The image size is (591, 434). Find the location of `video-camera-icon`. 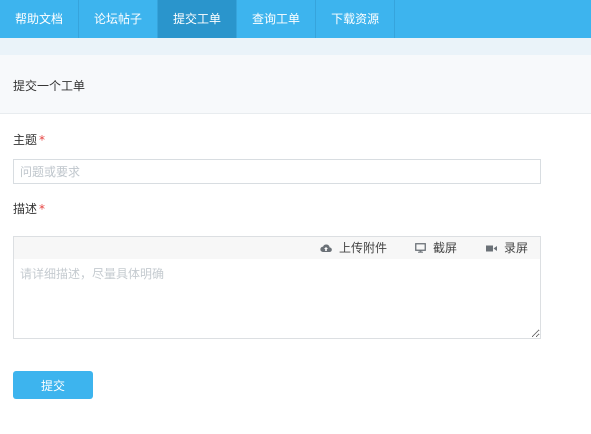

video-camera-icon is located at coordinates (491, 248).